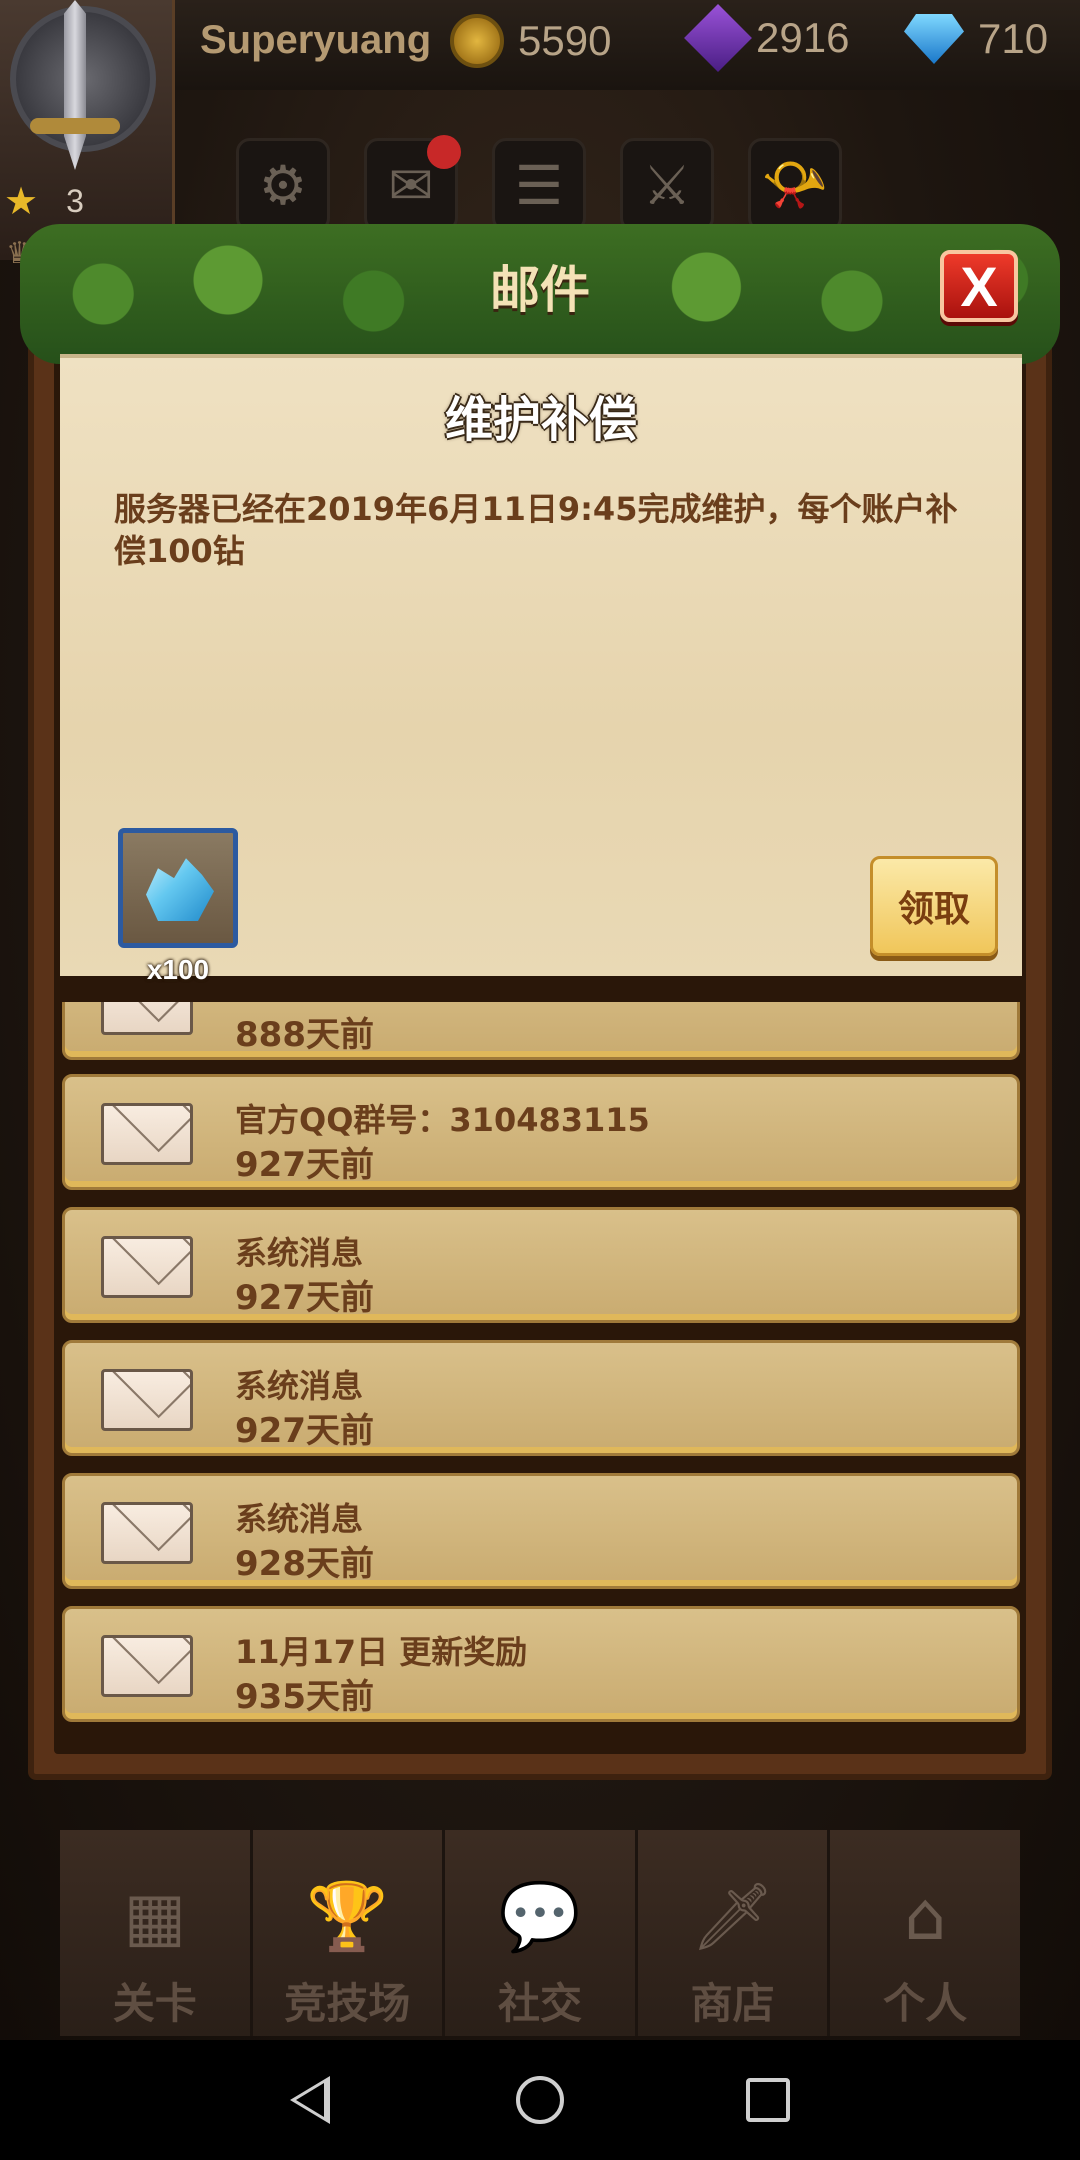  I want to click on bottom-navigation: ▦ 关卡 🏆 竞技场 💬 社交 🗡 商店 ⌂ 个人, so click(540, 1933).